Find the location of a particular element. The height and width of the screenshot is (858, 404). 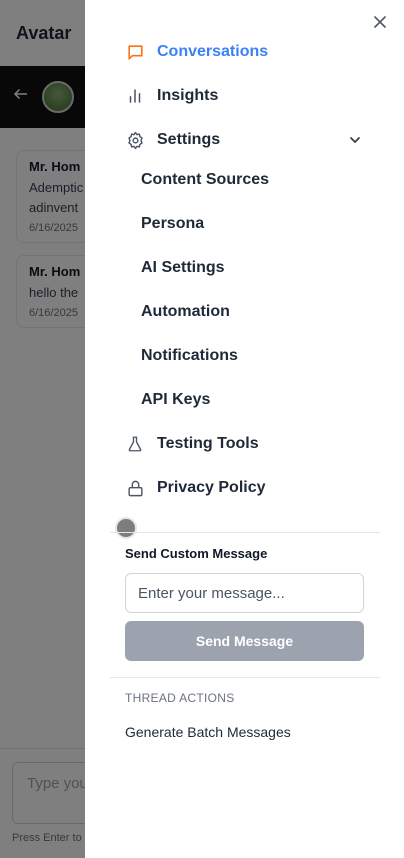

nav-item-conversations: Conversations is located at coordinates (245, 52).